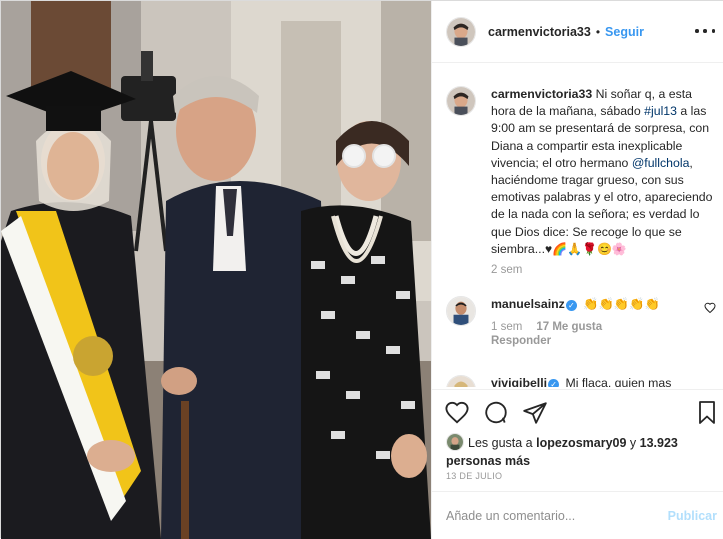  I want to click on liker-avatar, so click(455, 442).